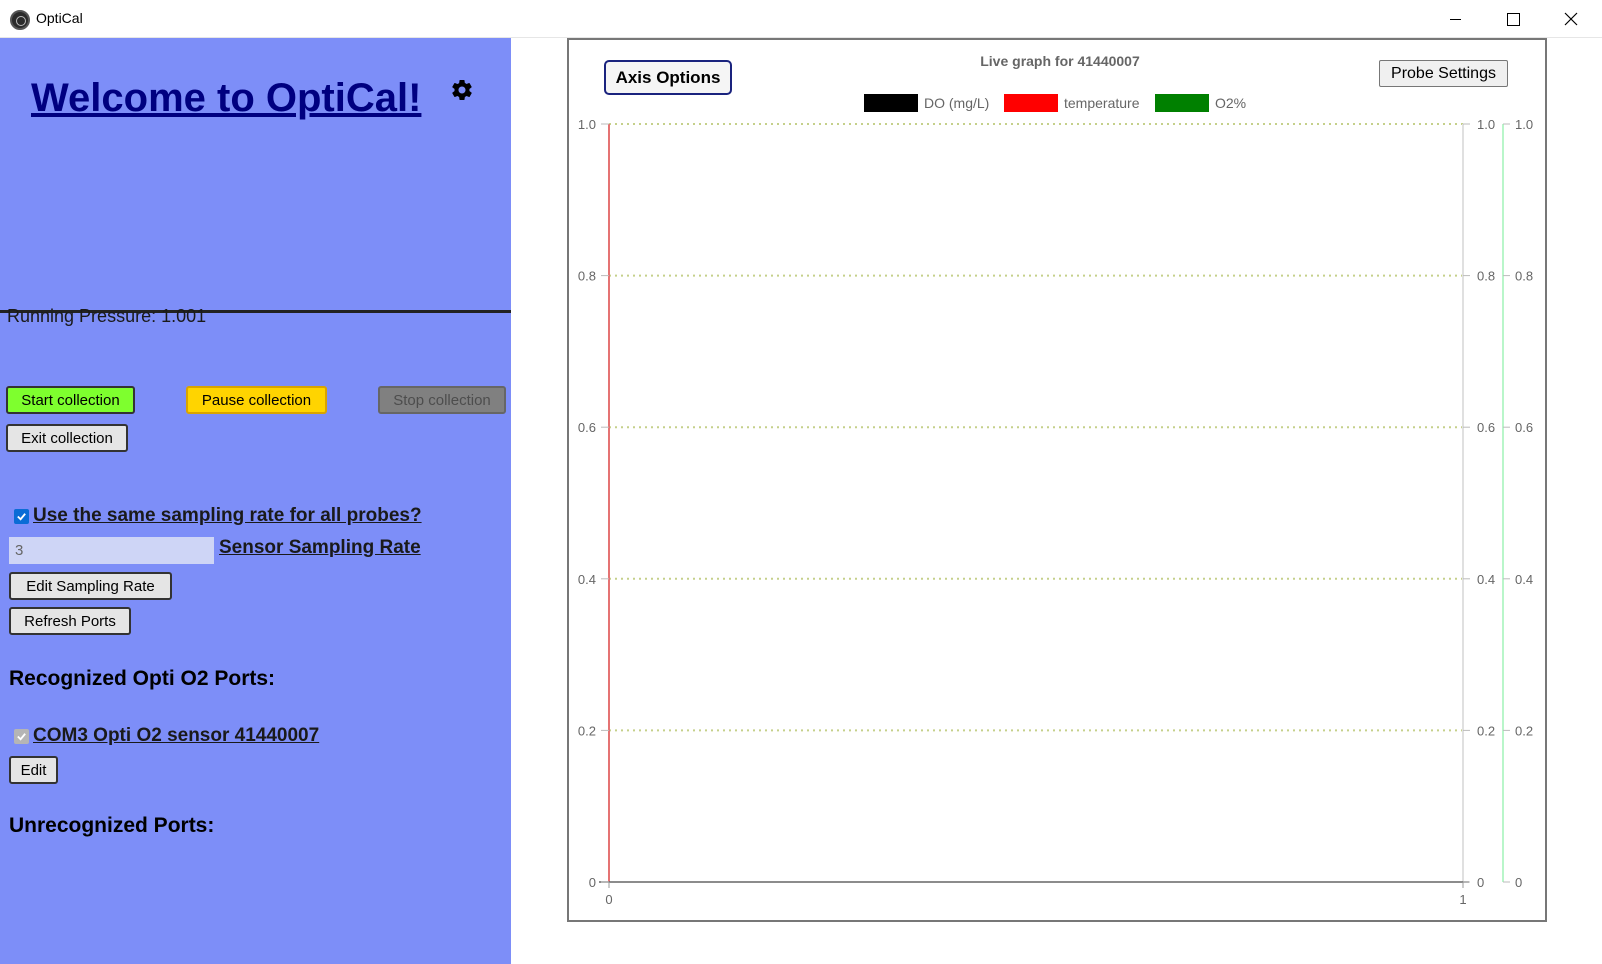 The image size is (1602, 964). I want to click on y-tick-right-inner-label: 0.8, so click(1486, 276).